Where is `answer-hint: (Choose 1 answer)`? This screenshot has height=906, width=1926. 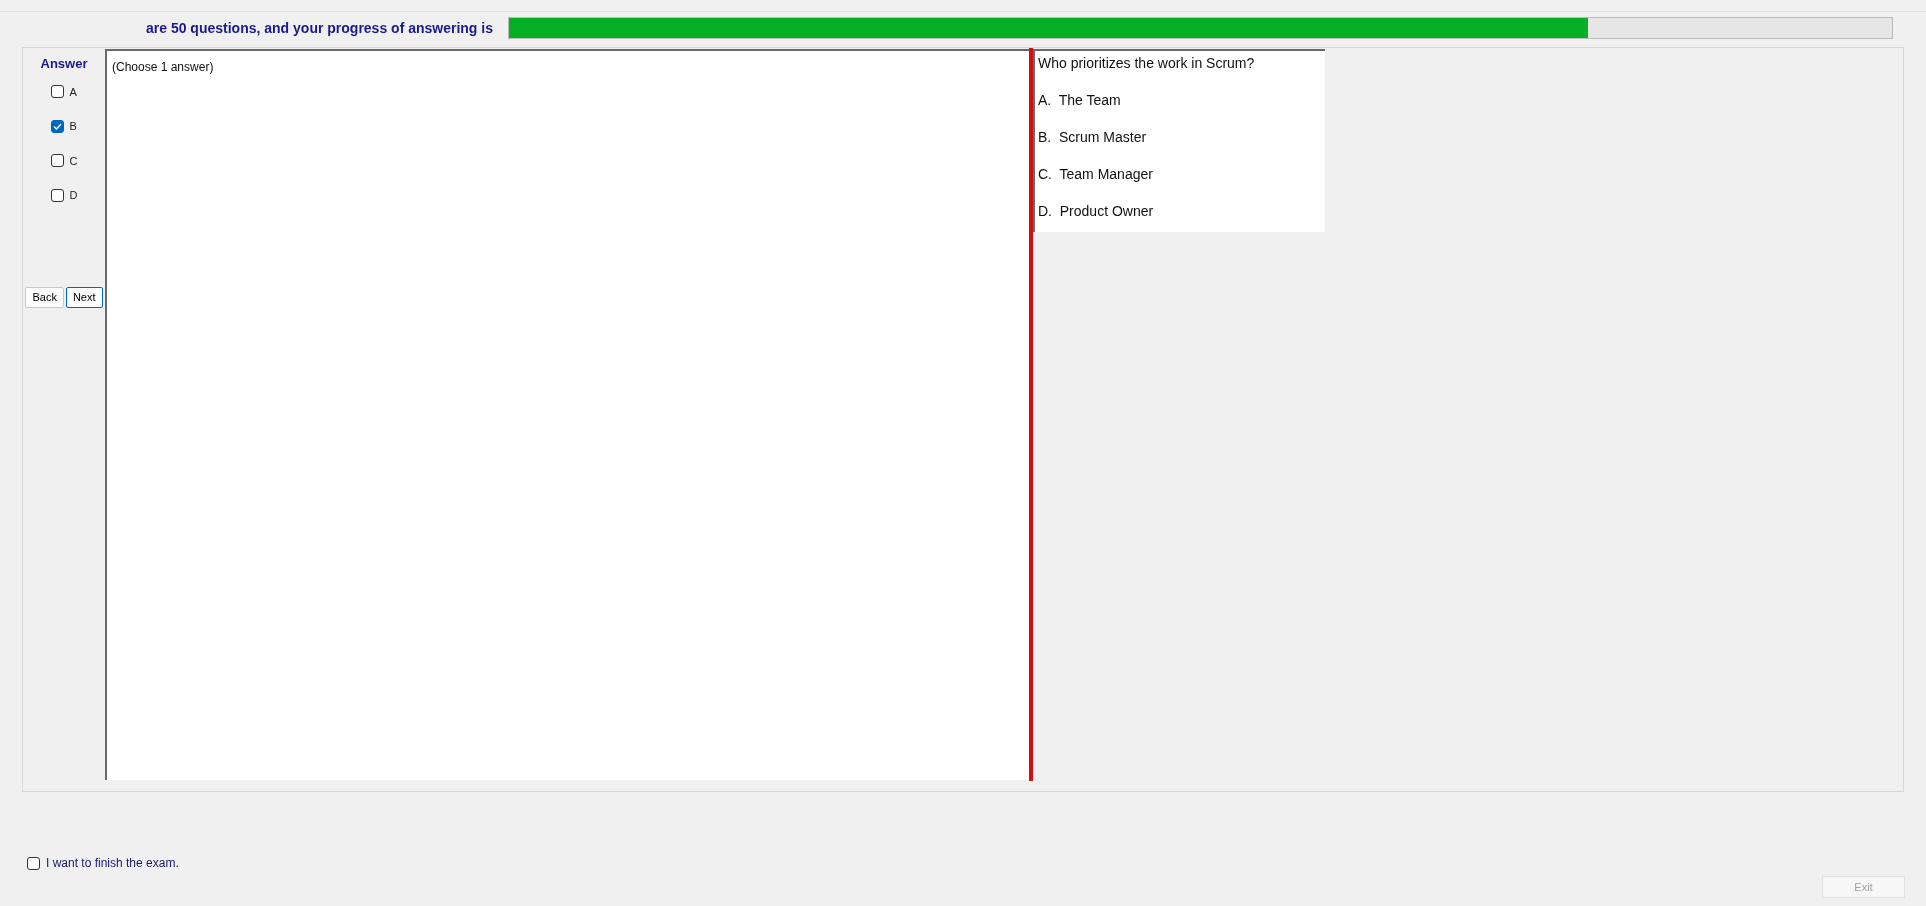
answer-hint: (Choose 1 answer) is located at coordinates (163, 67).